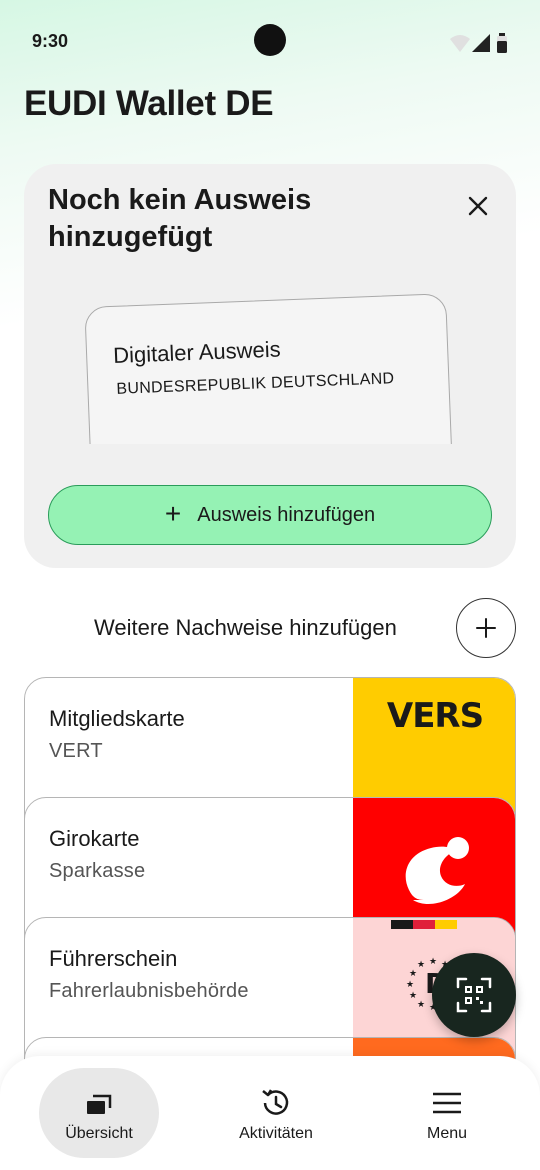  I want to click on plus-icon: +, so click(173, 513).